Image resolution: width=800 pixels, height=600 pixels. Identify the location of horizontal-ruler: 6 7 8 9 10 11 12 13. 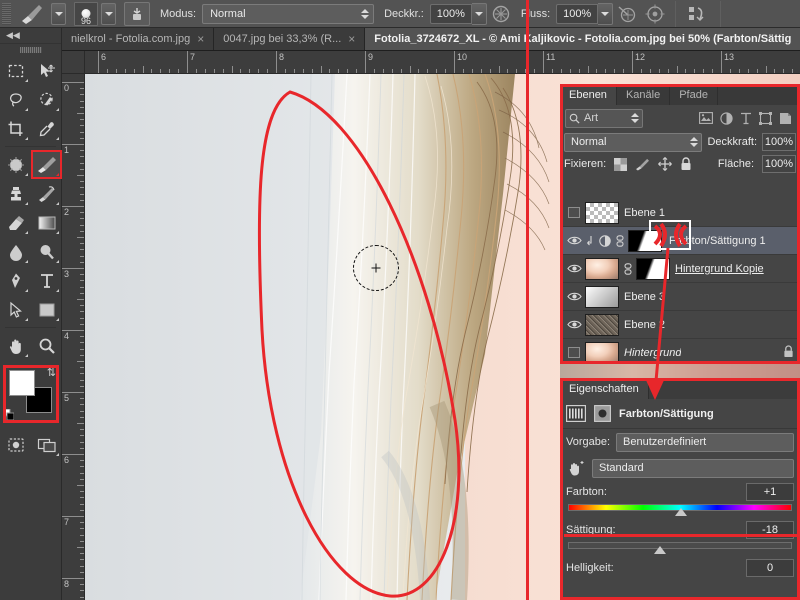
(442, 62).